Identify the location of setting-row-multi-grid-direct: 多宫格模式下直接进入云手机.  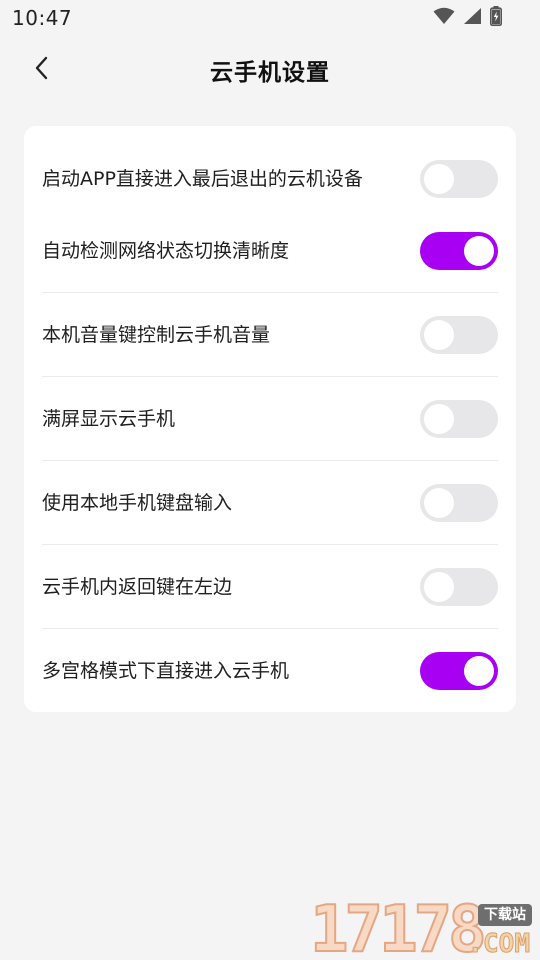
(270, 671).